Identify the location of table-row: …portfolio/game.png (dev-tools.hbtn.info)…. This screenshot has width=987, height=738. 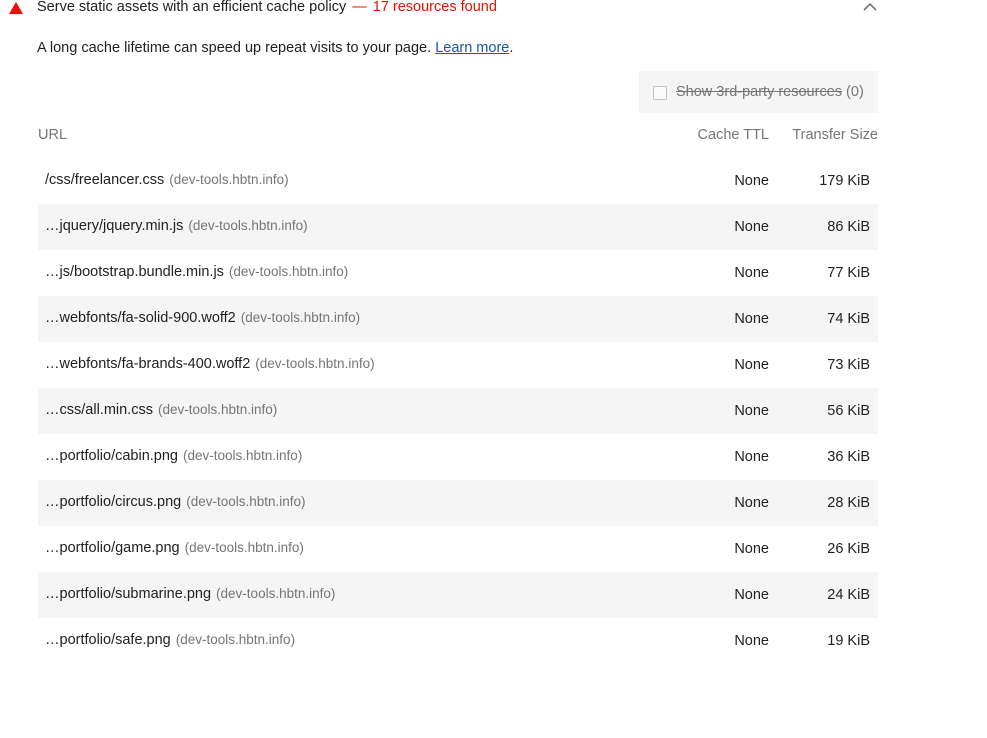
(458, 549).